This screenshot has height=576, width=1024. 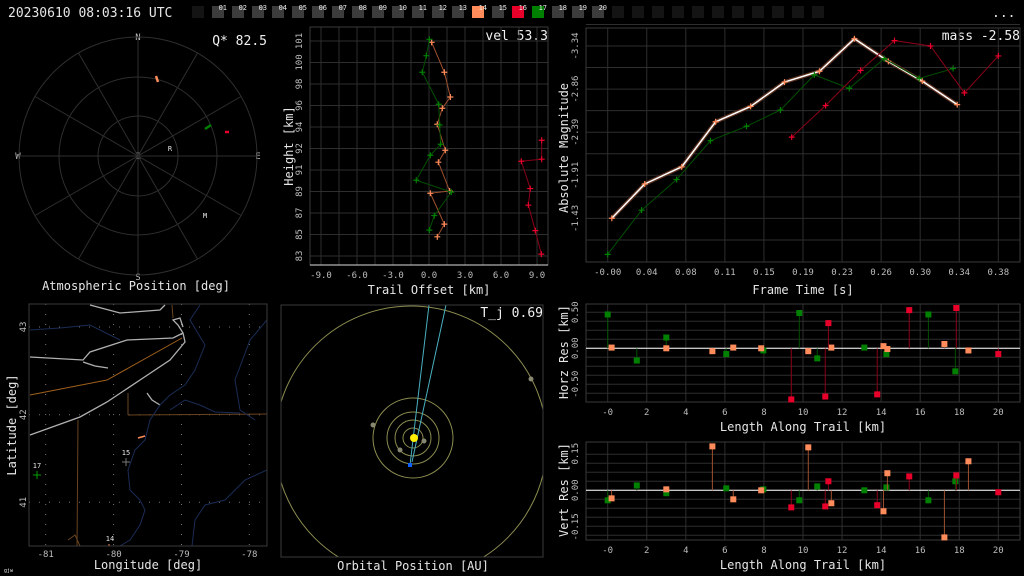 What do you see at coordinates (37, 466) in the screenshot?
I see `station-label: 17` at bounding box center [37, 466].